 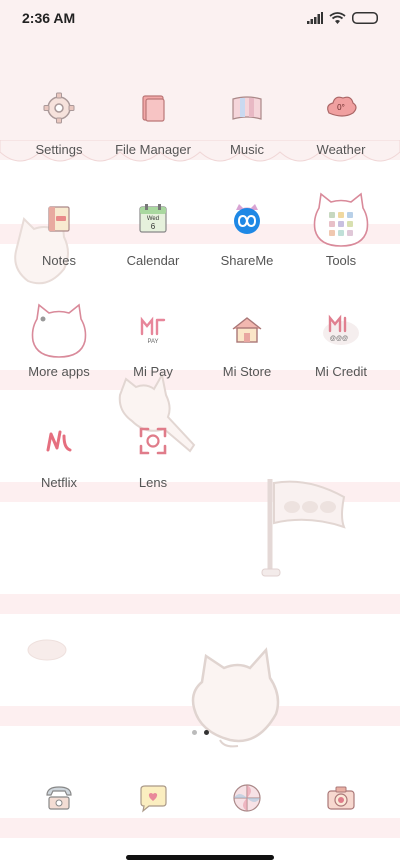 What do you see at coordinates (59, 219) in the screenshot?
I see `notes-icon` at bounding box center [59, 219].